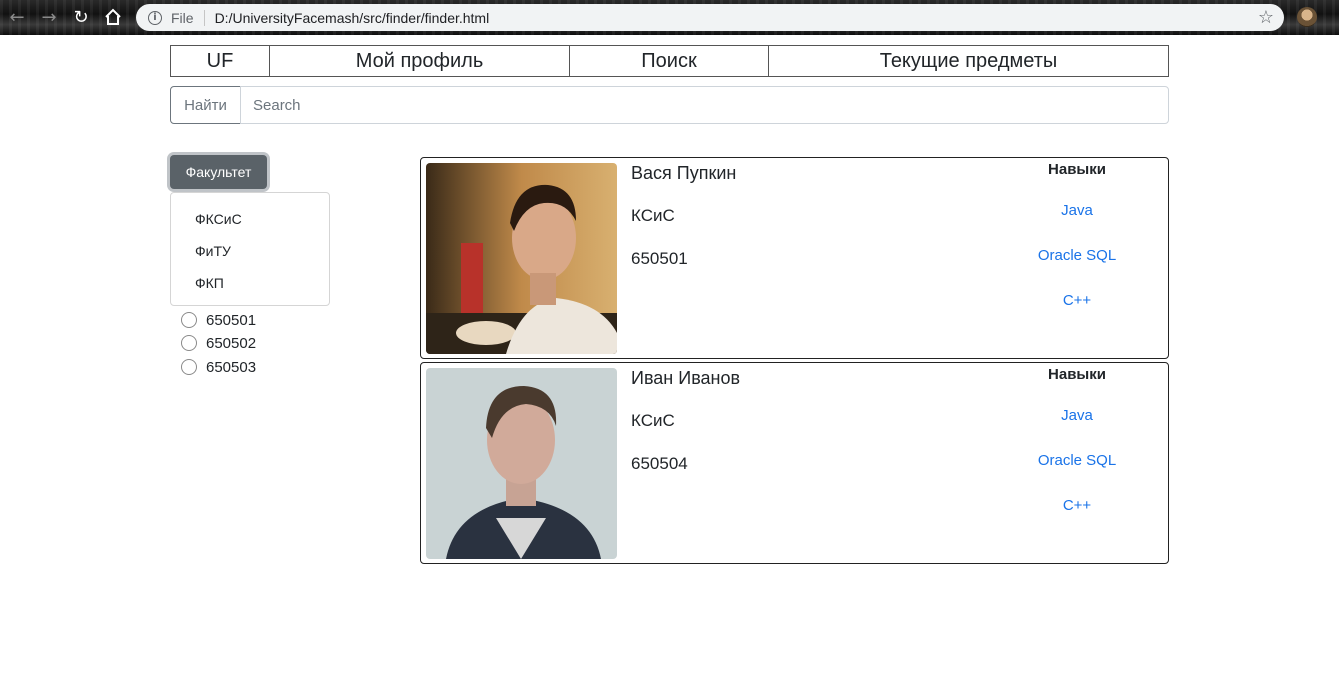  I want to click on nav-current-subjects: Текущие предметы, so click(968, 61).